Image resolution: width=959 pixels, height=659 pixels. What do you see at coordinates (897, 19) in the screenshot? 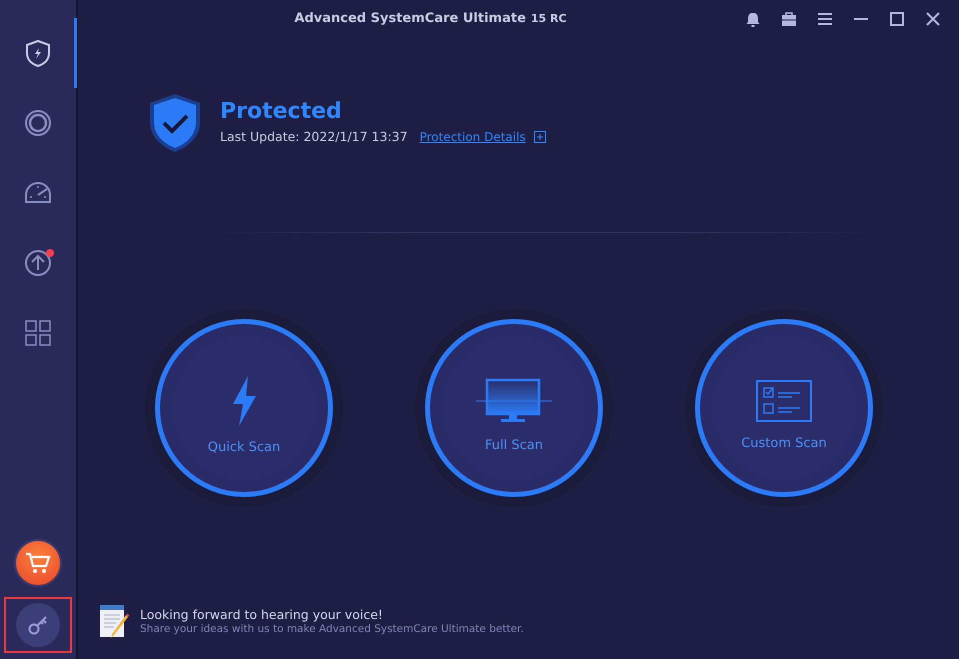
I see `maximize-icon` at bounding box center [897, 19].